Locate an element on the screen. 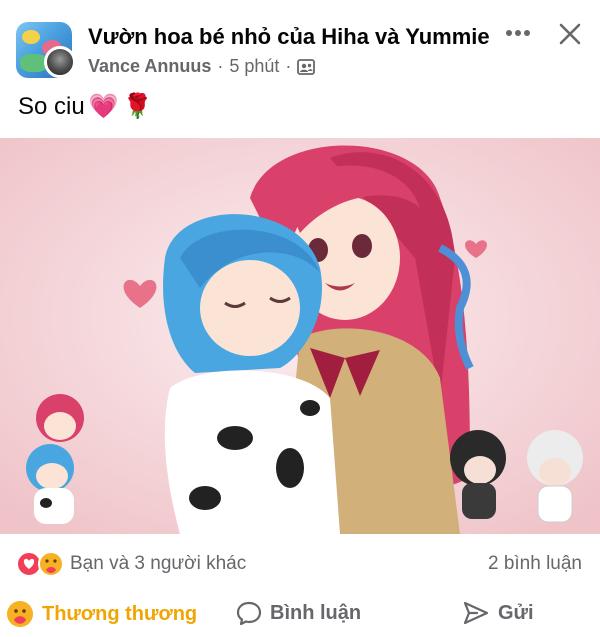  share-button: Gửi is located at coordinates (498, 613).